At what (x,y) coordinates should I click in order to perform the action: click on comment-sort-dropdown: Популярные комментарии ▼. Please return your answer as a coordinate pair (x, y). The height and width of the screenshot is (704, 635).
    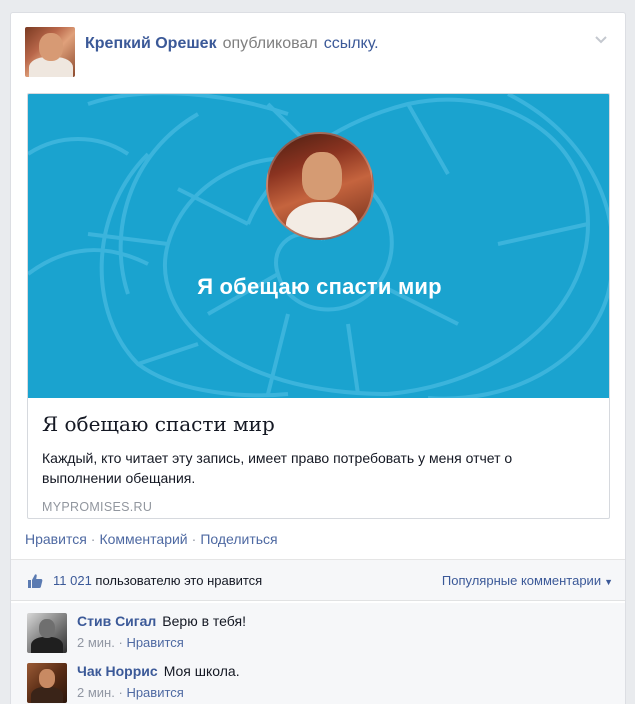
    Looking at the image, I should click on (527, 580).